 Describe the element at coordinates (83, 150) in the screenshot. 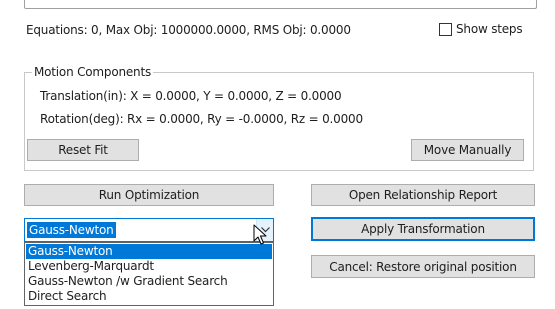

I see `reset-fit-button: Reset Fit` at that location.